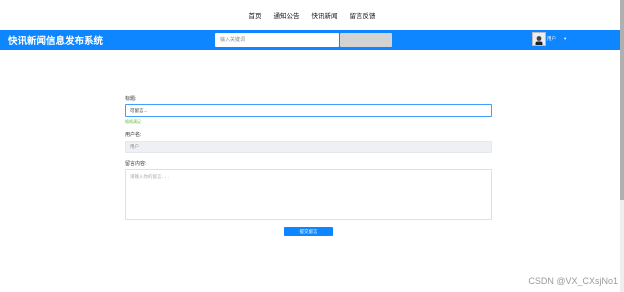  Describe the element at coordinates (308, 110) in the screenshot. I see `title-input` at that location.